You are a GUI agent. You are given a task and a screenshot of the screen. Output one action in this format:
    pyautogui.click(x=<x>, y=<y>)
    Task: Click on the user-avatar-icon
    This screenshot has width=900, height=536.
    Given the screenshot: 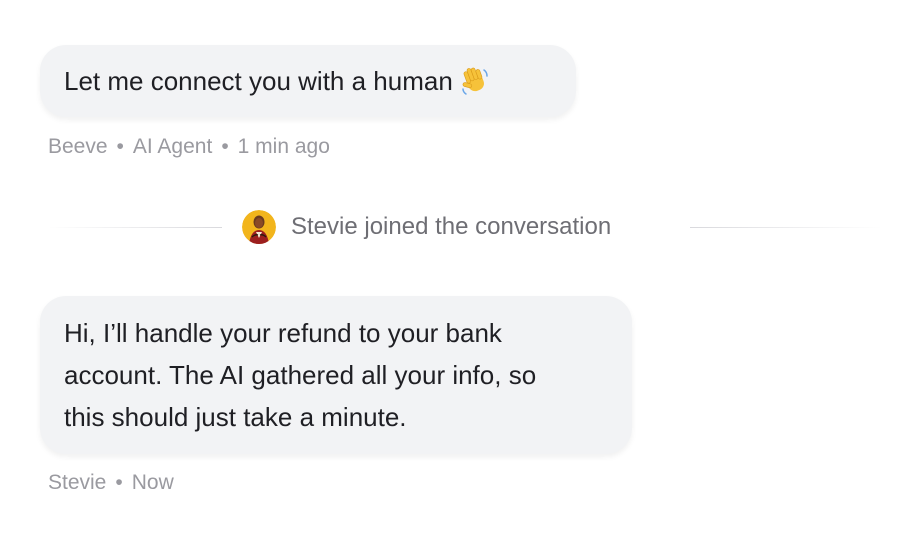 What is the action you would take?
    pyautogui.click(x=259, y=227)
    